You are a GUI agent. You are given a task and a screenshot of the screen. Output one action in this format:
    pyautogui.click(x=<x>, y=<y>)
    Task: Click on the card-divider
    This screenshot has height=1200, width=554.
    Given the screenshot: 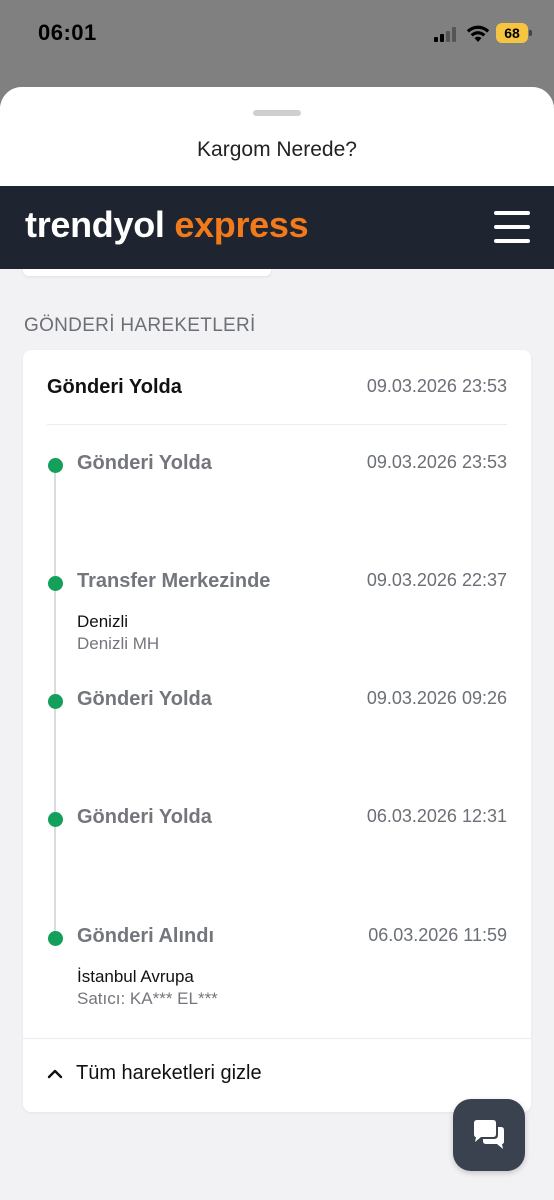 What is the action you would take?
    pyautogui.click(x=277, y=424)
    